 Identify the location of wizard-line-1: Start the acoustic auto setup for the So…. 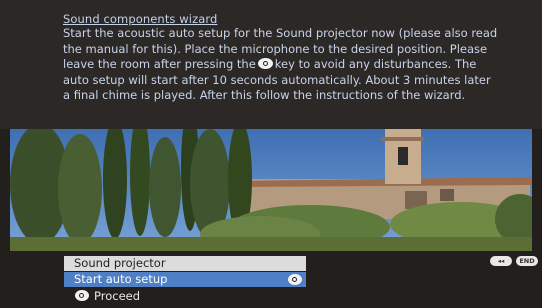
(280, 33).